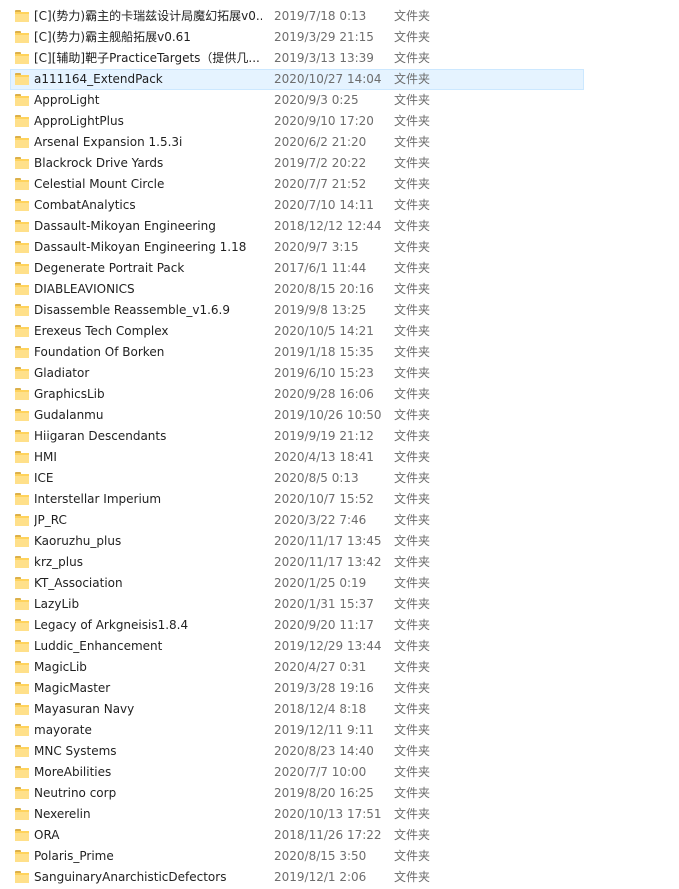 Image resolution: width=679 pixels, height=889 pixels. Describe the element at coordinates (148, 814) in the screenshot. I see `file-name: Nexerelin` at that location.